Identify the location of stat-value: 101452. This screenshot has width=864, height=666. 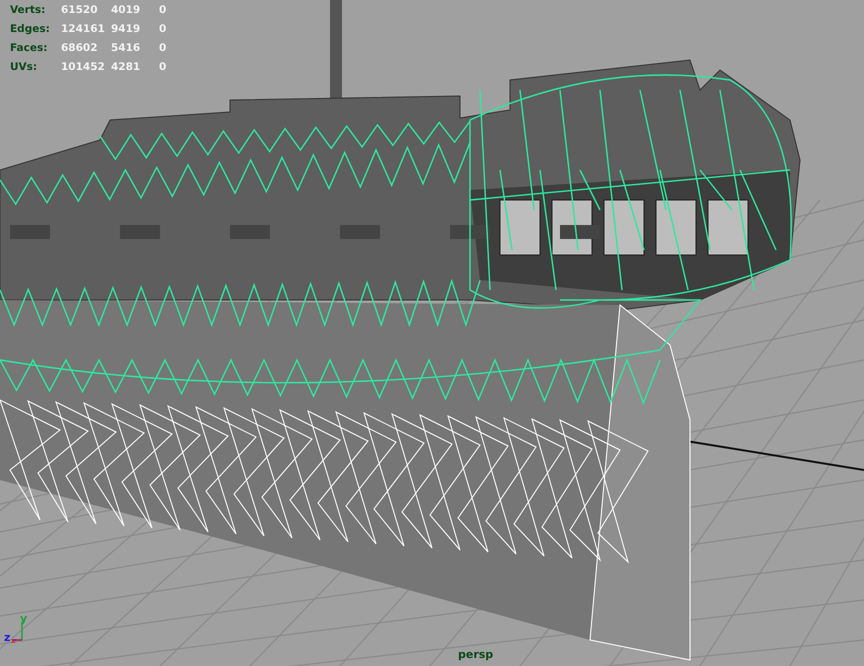
(83, 67).